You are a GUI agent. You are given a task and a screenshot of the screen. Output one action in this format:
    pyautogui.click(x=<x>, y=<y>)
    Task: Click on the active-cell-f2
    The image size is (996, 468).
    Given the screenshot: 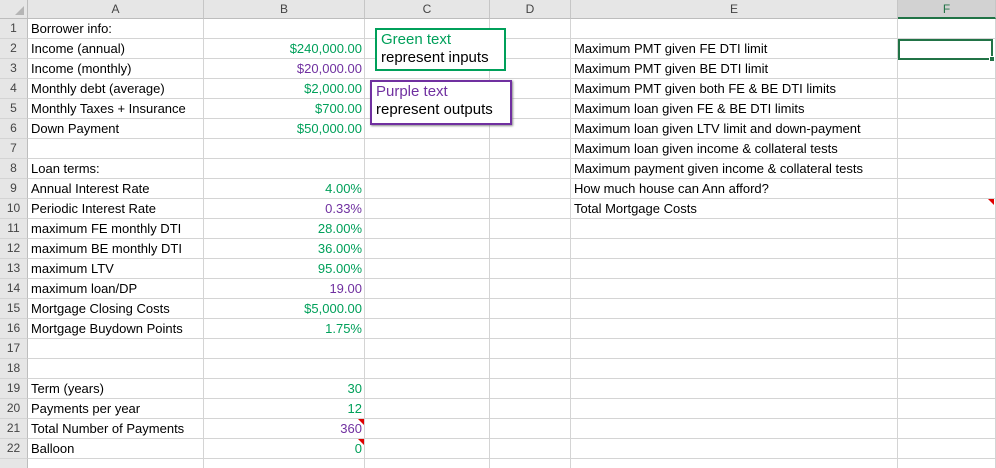 What is the action you would take?
    pyautogui.click(x=945, y=49)
    